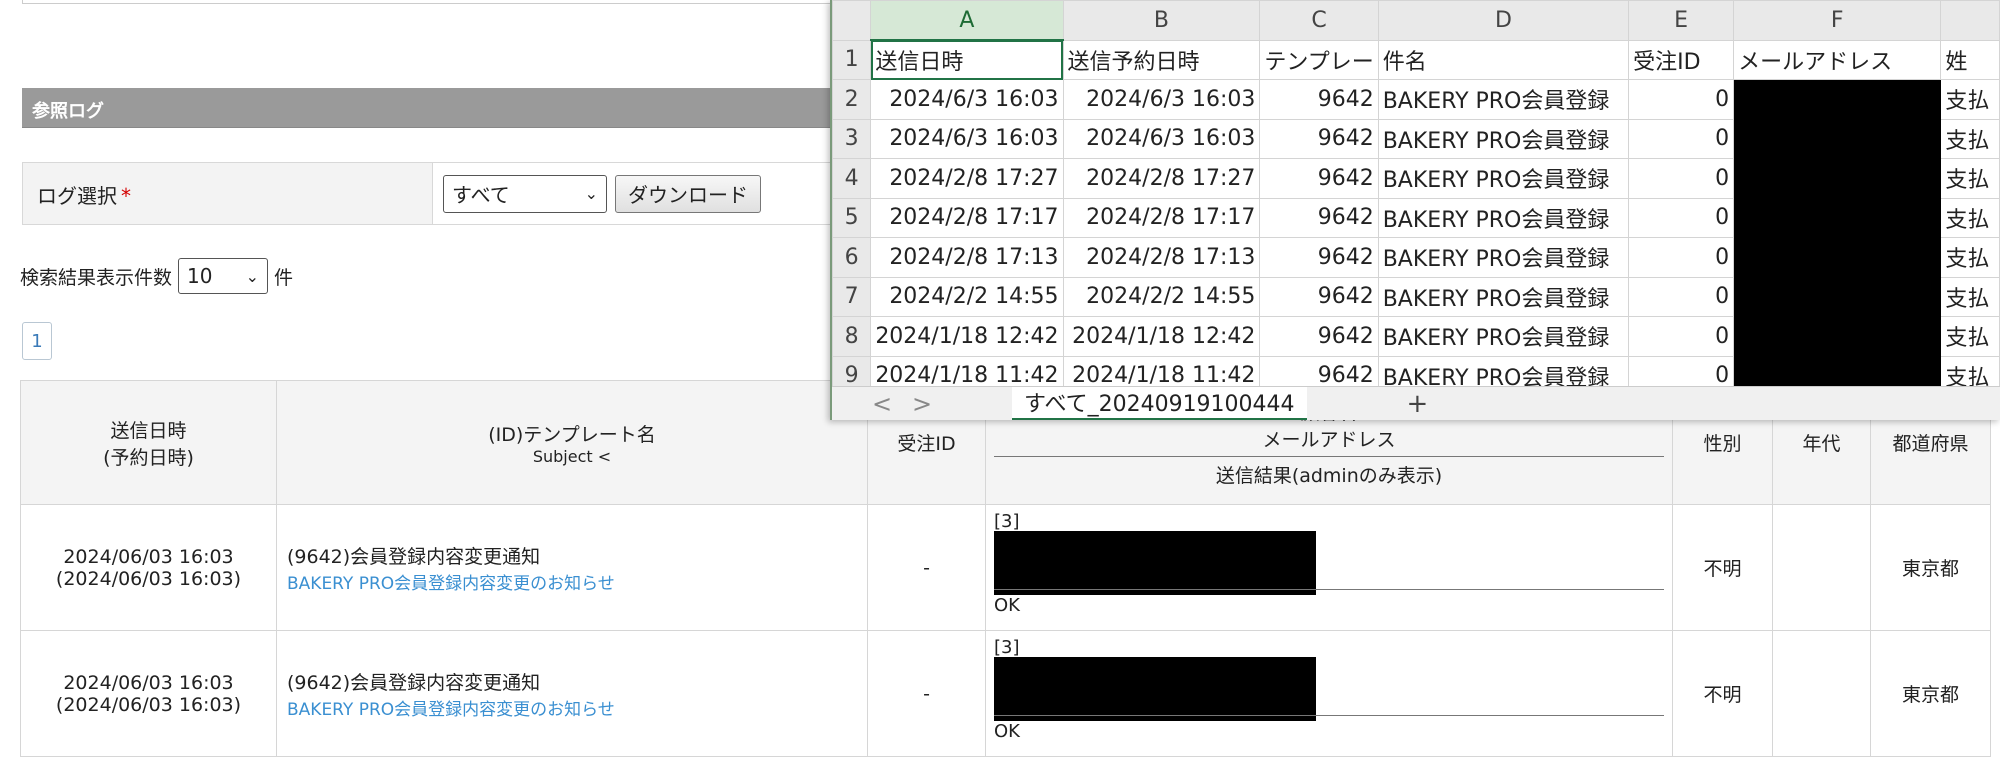 The width and height of the screenshot is (2000, 766). What do you see at coordinates (926, 567) in the screenshot?
I see `cell-order-id: -` at bounding box center [926, 567].